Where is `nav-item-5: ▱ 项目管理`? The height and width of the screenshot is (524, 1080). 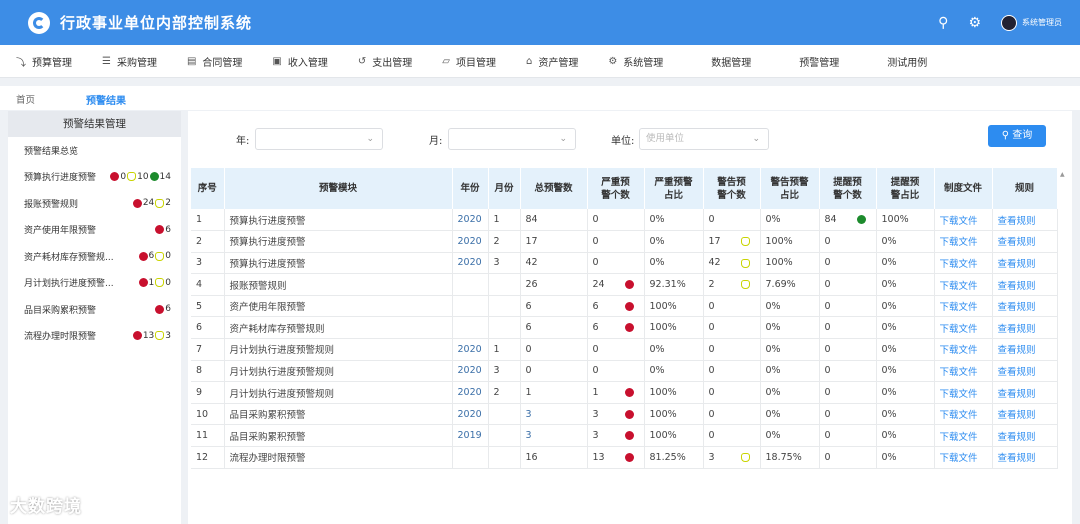 nav-item-5: ▱ 项目管理 is located at coordinates (469, 61).